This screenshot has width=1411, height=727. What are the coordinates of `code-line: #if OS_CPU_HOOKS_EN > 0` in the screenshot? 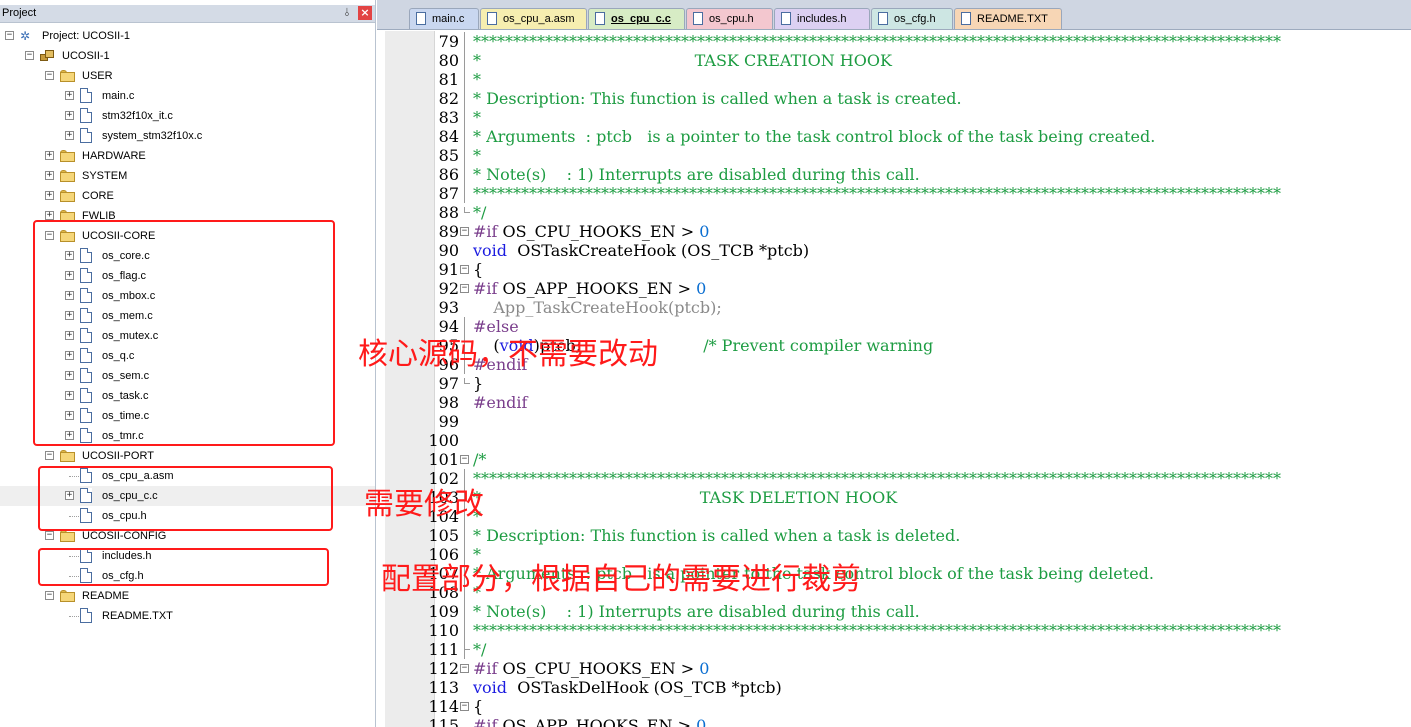 It's located at (591, 668).